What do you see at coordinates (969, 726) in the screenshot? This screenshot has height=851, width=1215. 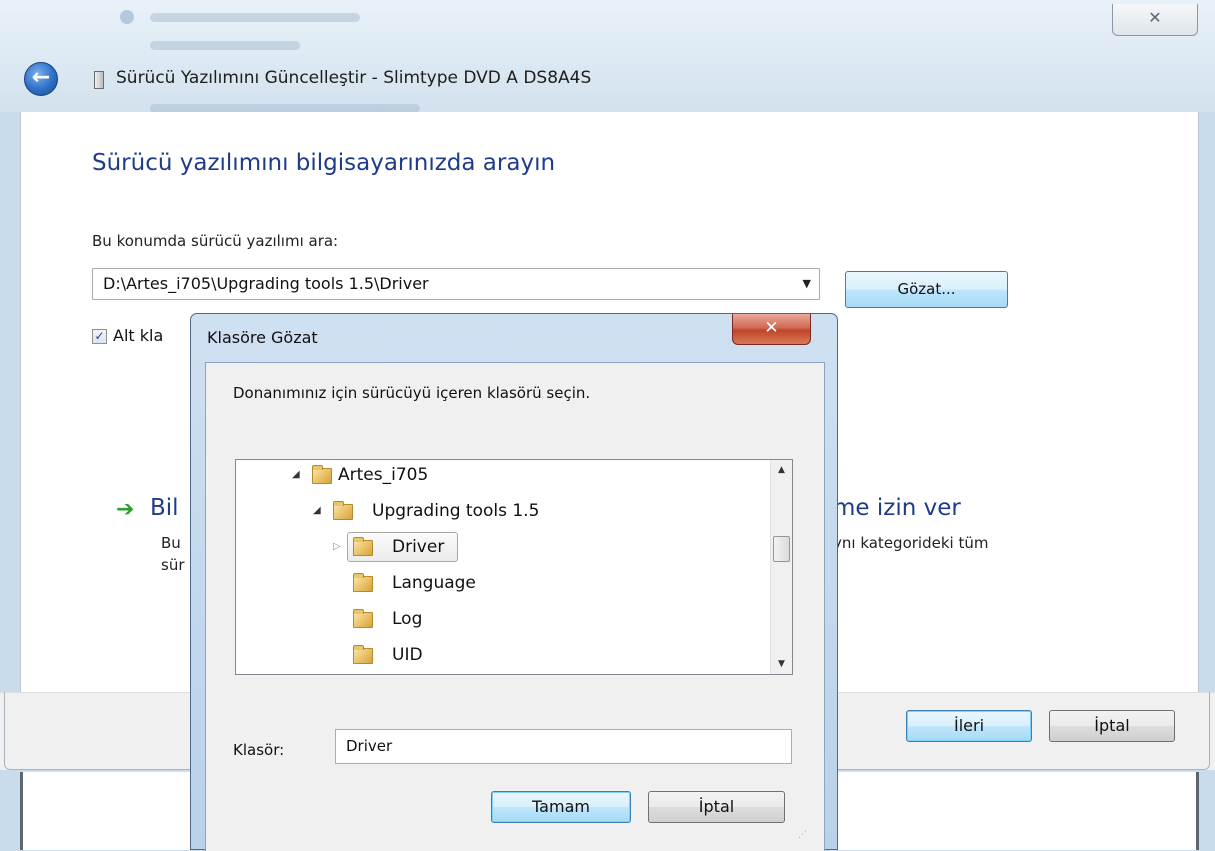 I see `next-button: İleri` at bounding box center [969, 726].